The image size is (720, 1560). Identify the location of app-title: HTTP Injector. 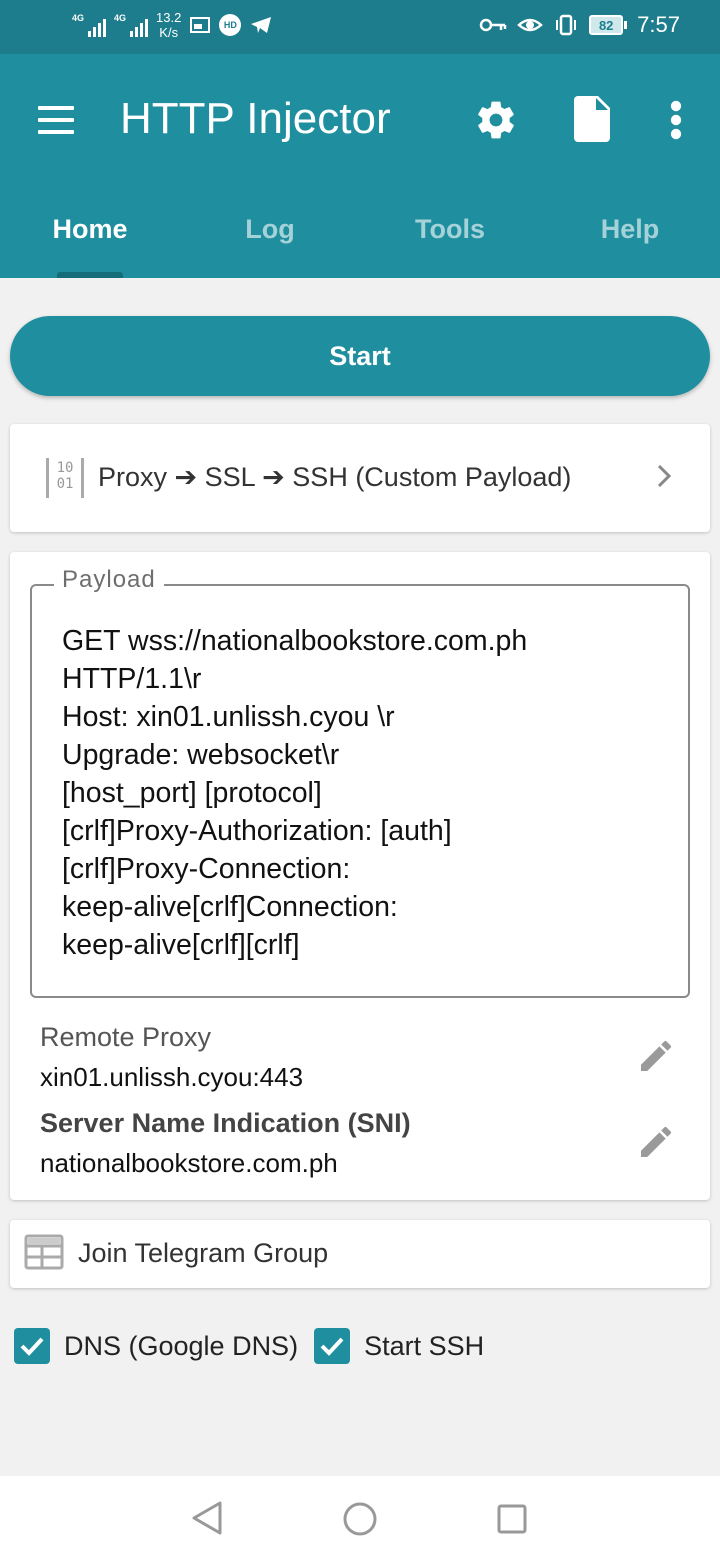
(255, 118).